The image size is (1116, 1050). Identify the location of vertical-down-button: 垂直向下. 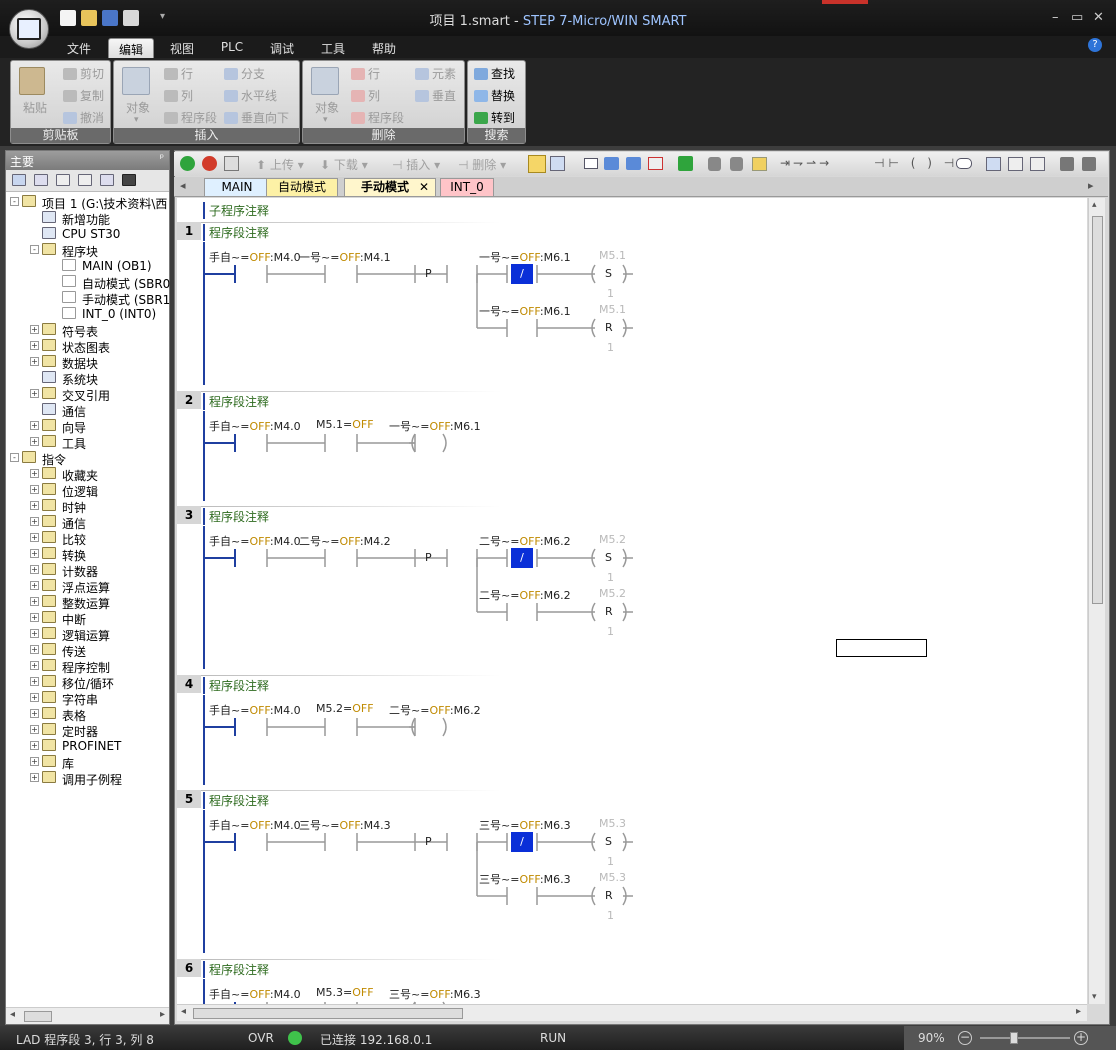
(256, 117).